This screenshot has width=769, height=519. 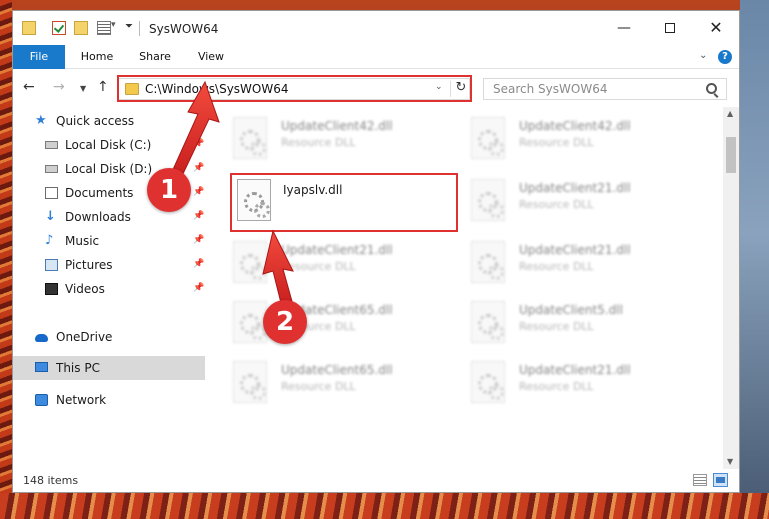 What do you see at coordinates (716, 28) in the screenshot?
I see `close-button: ✕` at bounding box center [716, 28].